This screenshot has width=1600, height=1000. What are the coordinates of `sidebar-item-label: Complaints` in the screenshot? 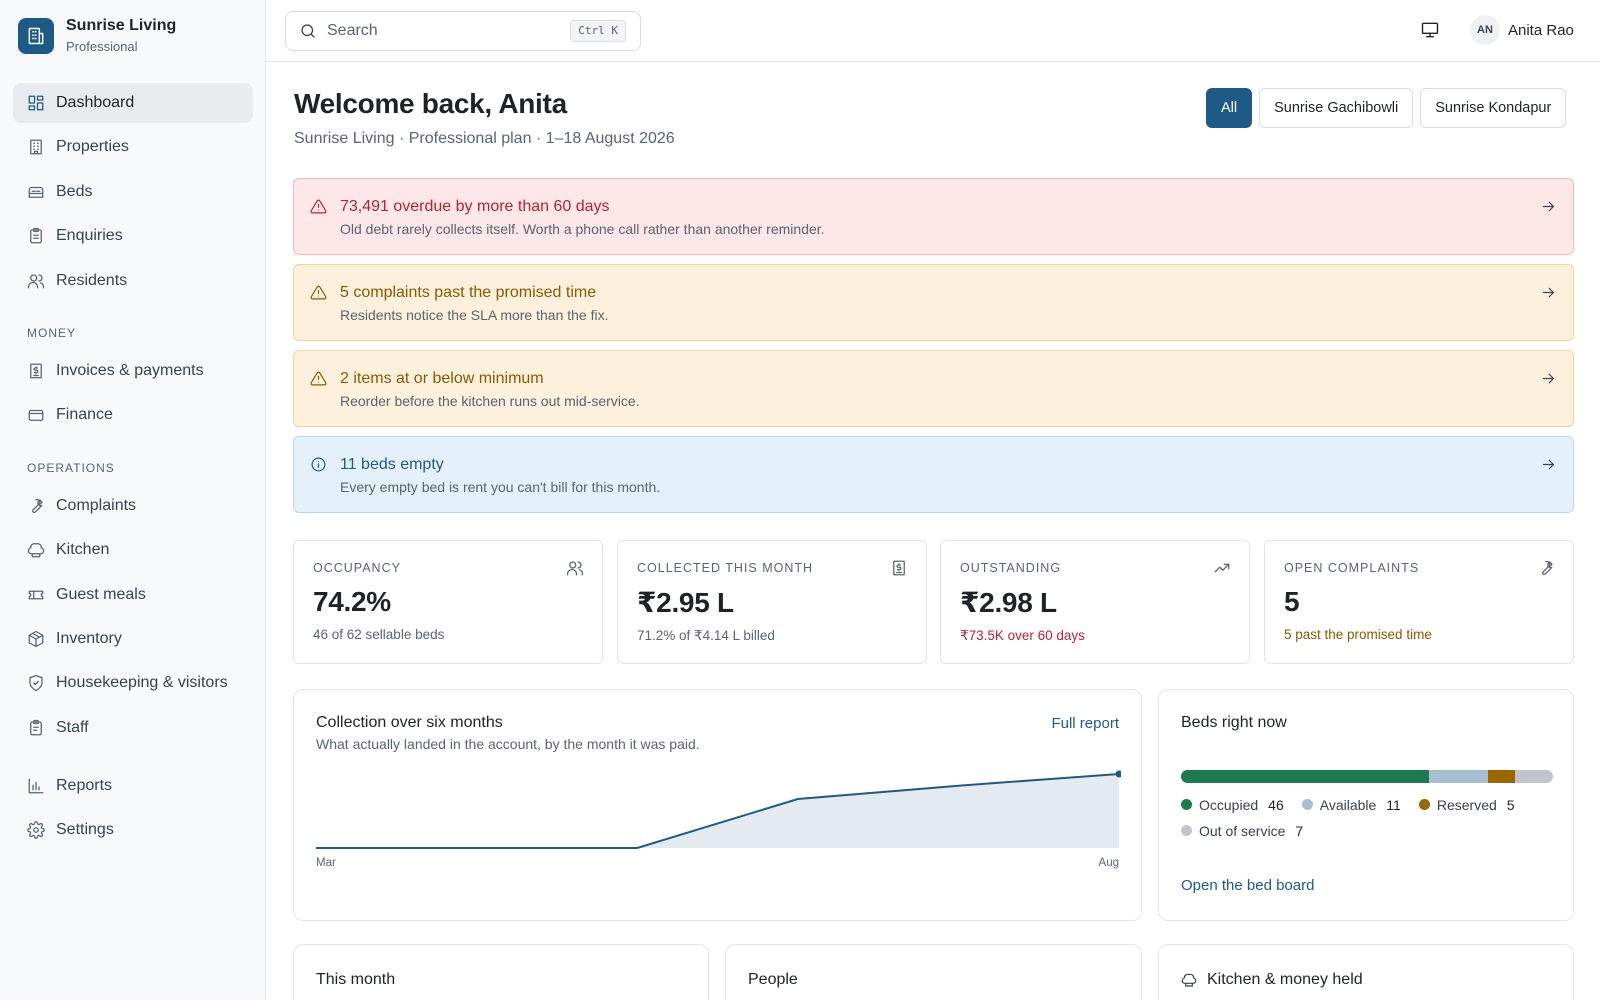 It's located at (96, 505).